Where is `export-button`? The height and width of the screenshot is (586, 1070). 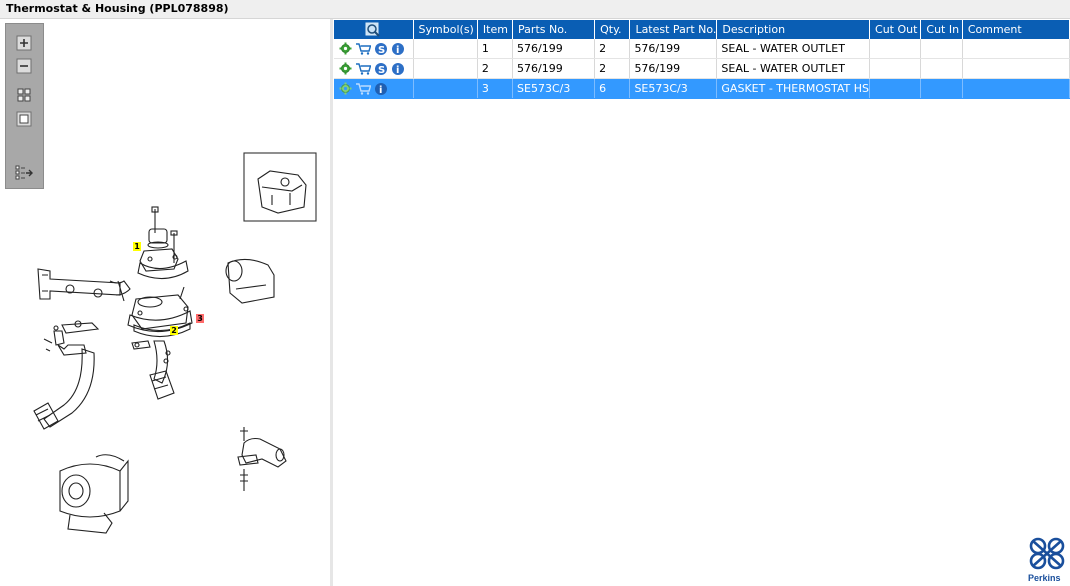 export-button is located at coordinates (24, 172).